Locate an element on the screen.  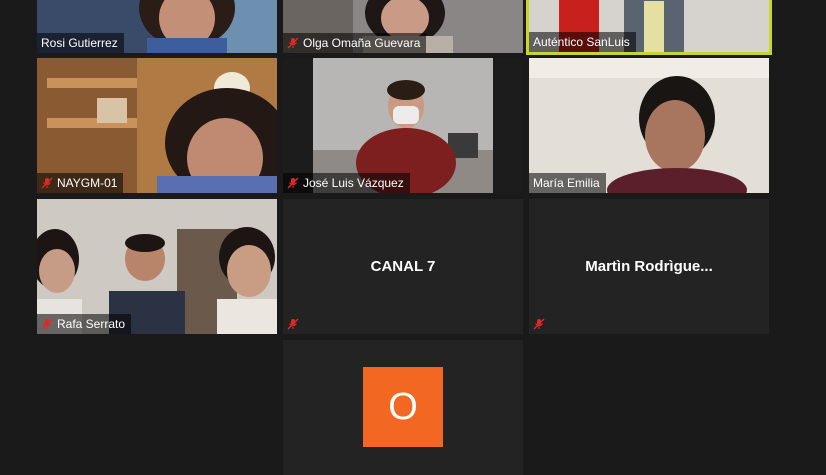
nameplate: Auténtico SanLuis is located at coordinates (582, 42).